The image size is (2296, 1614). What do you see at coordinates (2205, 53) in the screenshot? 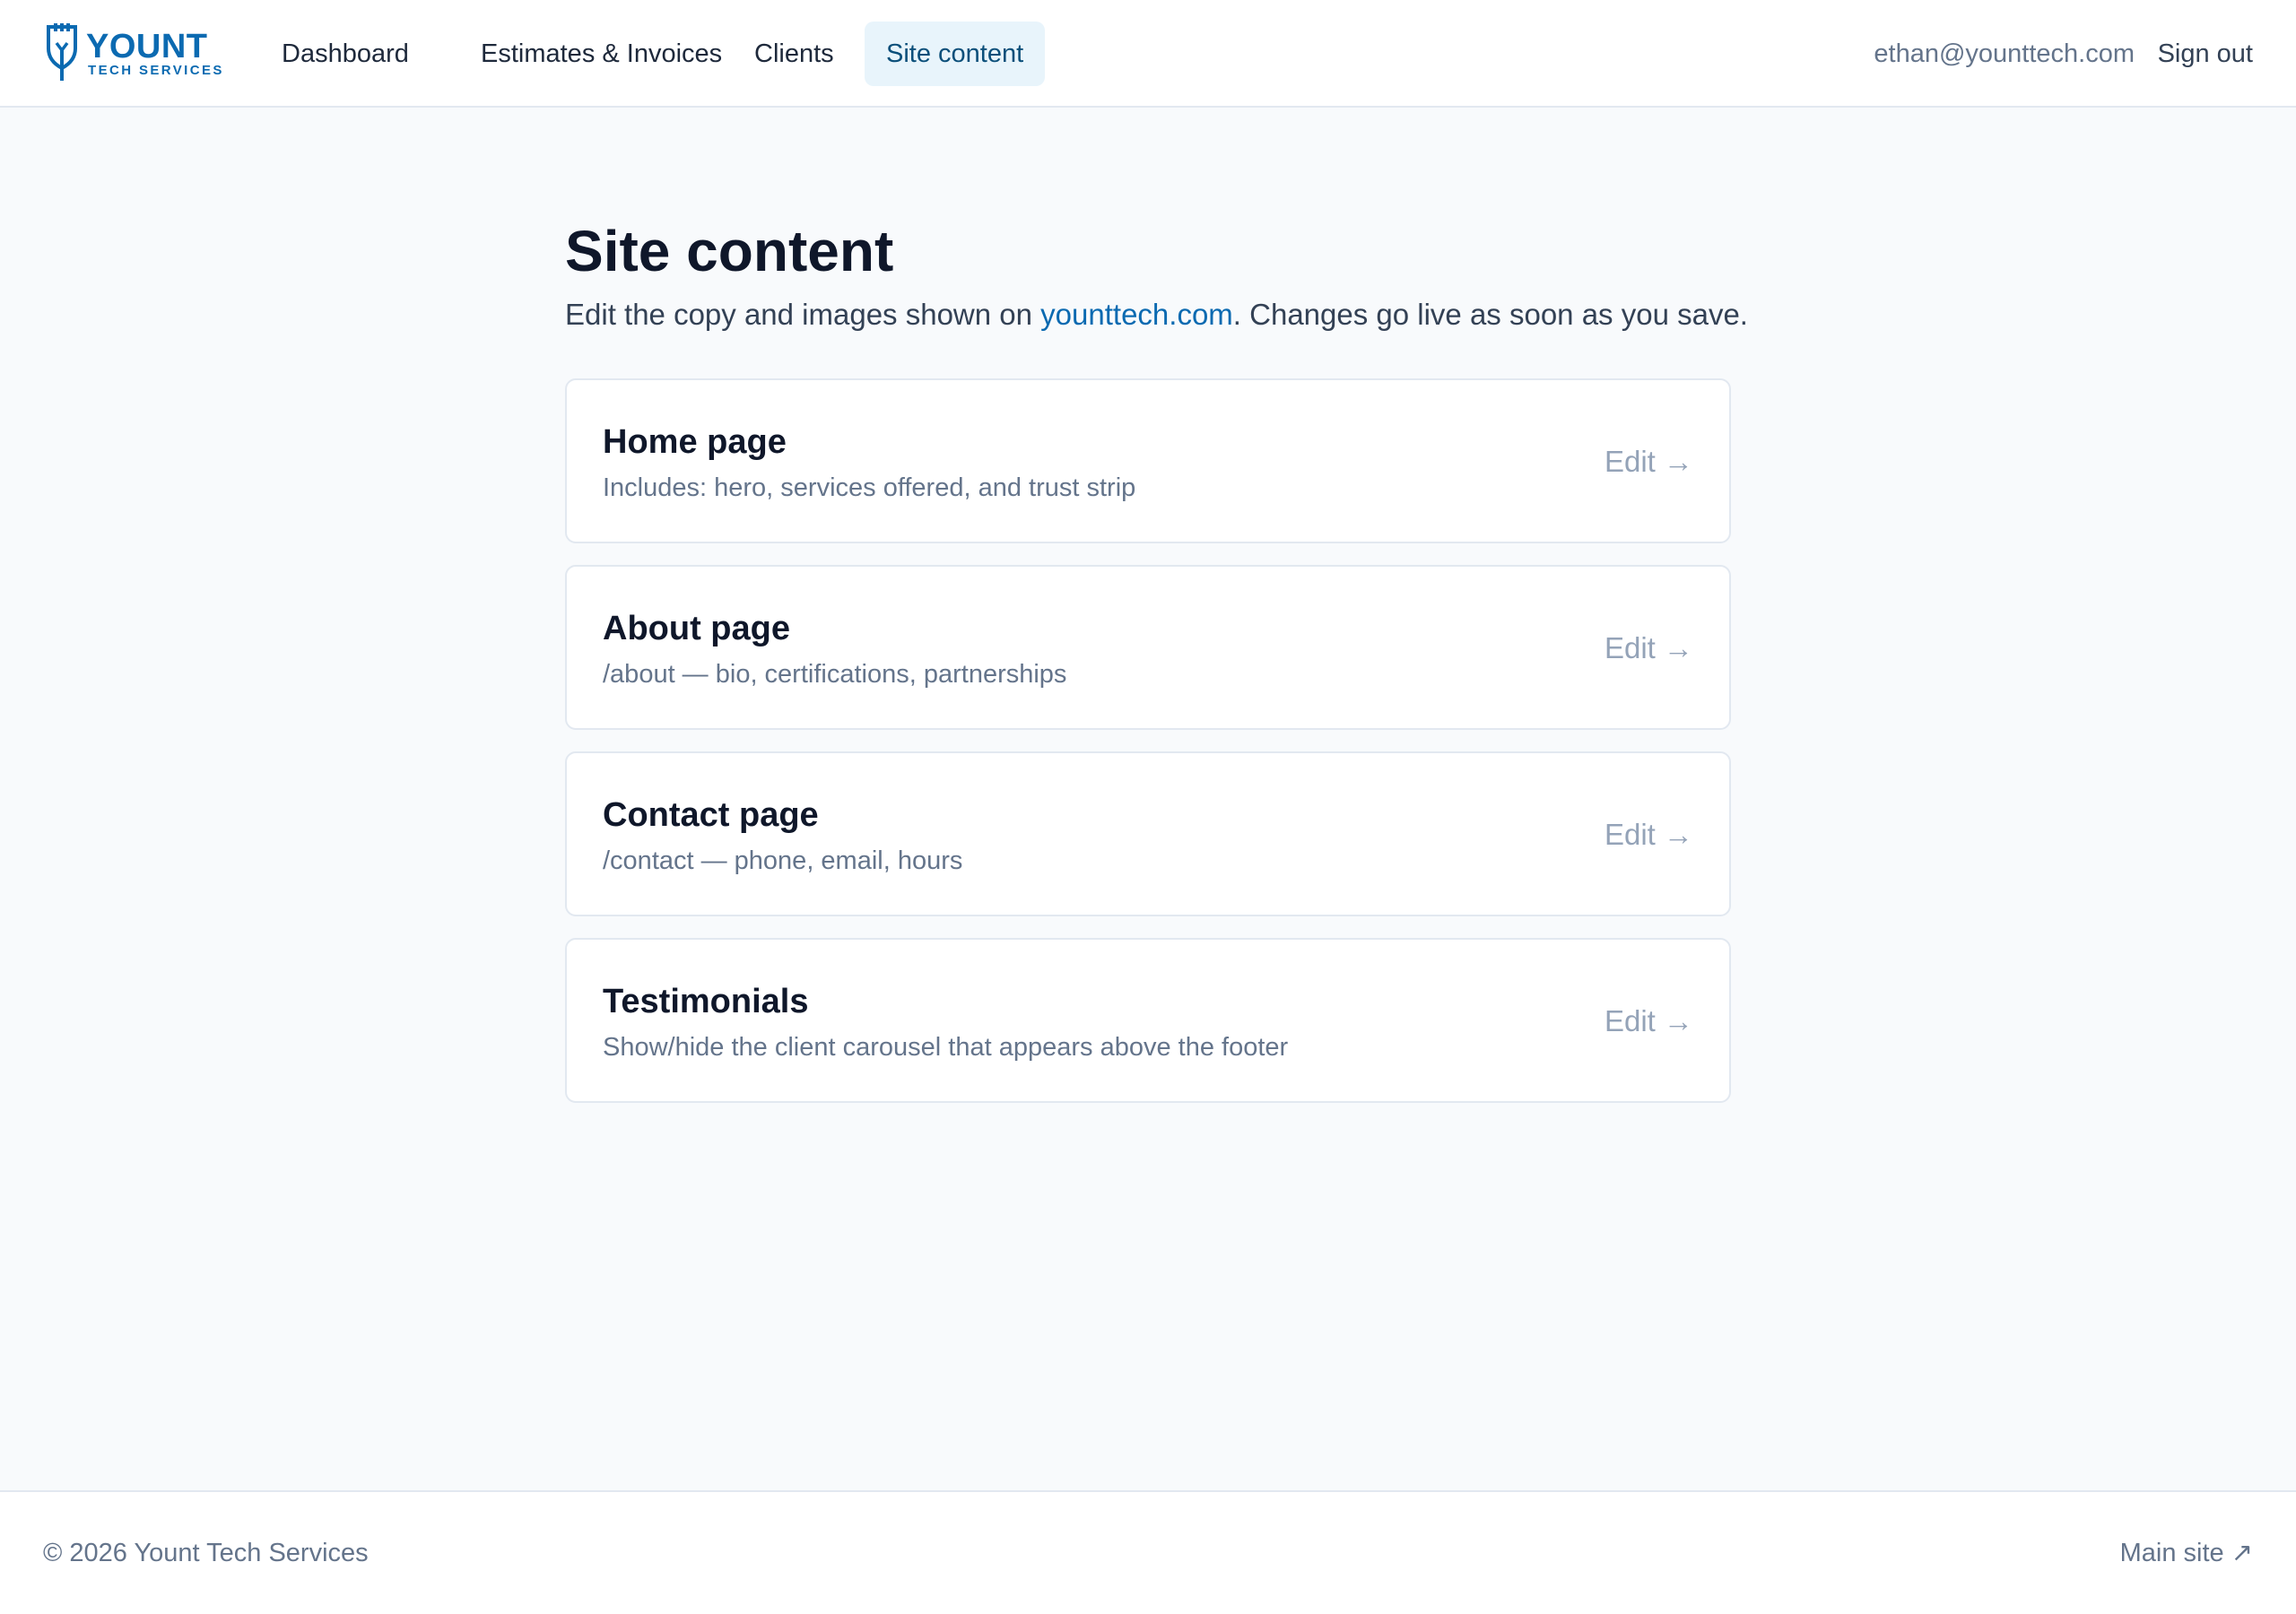
I see `sign-out-link: Sign out` at bounding box center [2205, 53].